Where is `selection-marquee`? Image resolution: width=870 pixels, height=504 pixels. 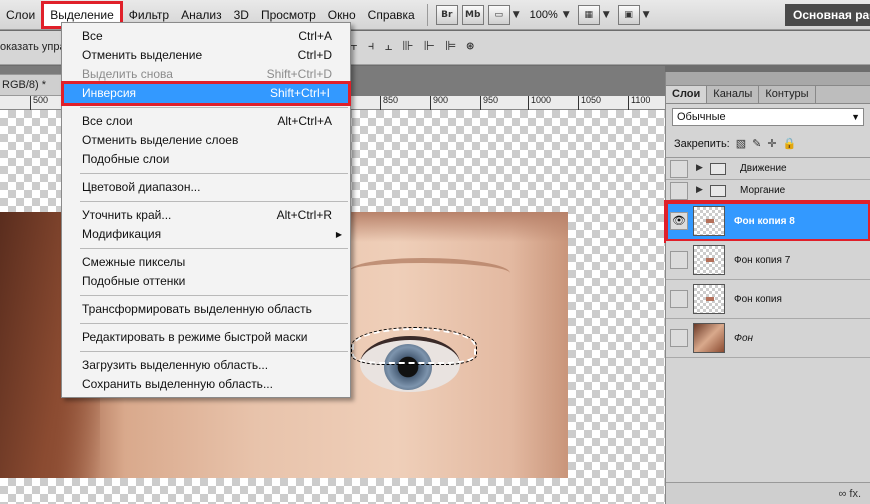 selection-marquee is located at coordinates (414, 346).